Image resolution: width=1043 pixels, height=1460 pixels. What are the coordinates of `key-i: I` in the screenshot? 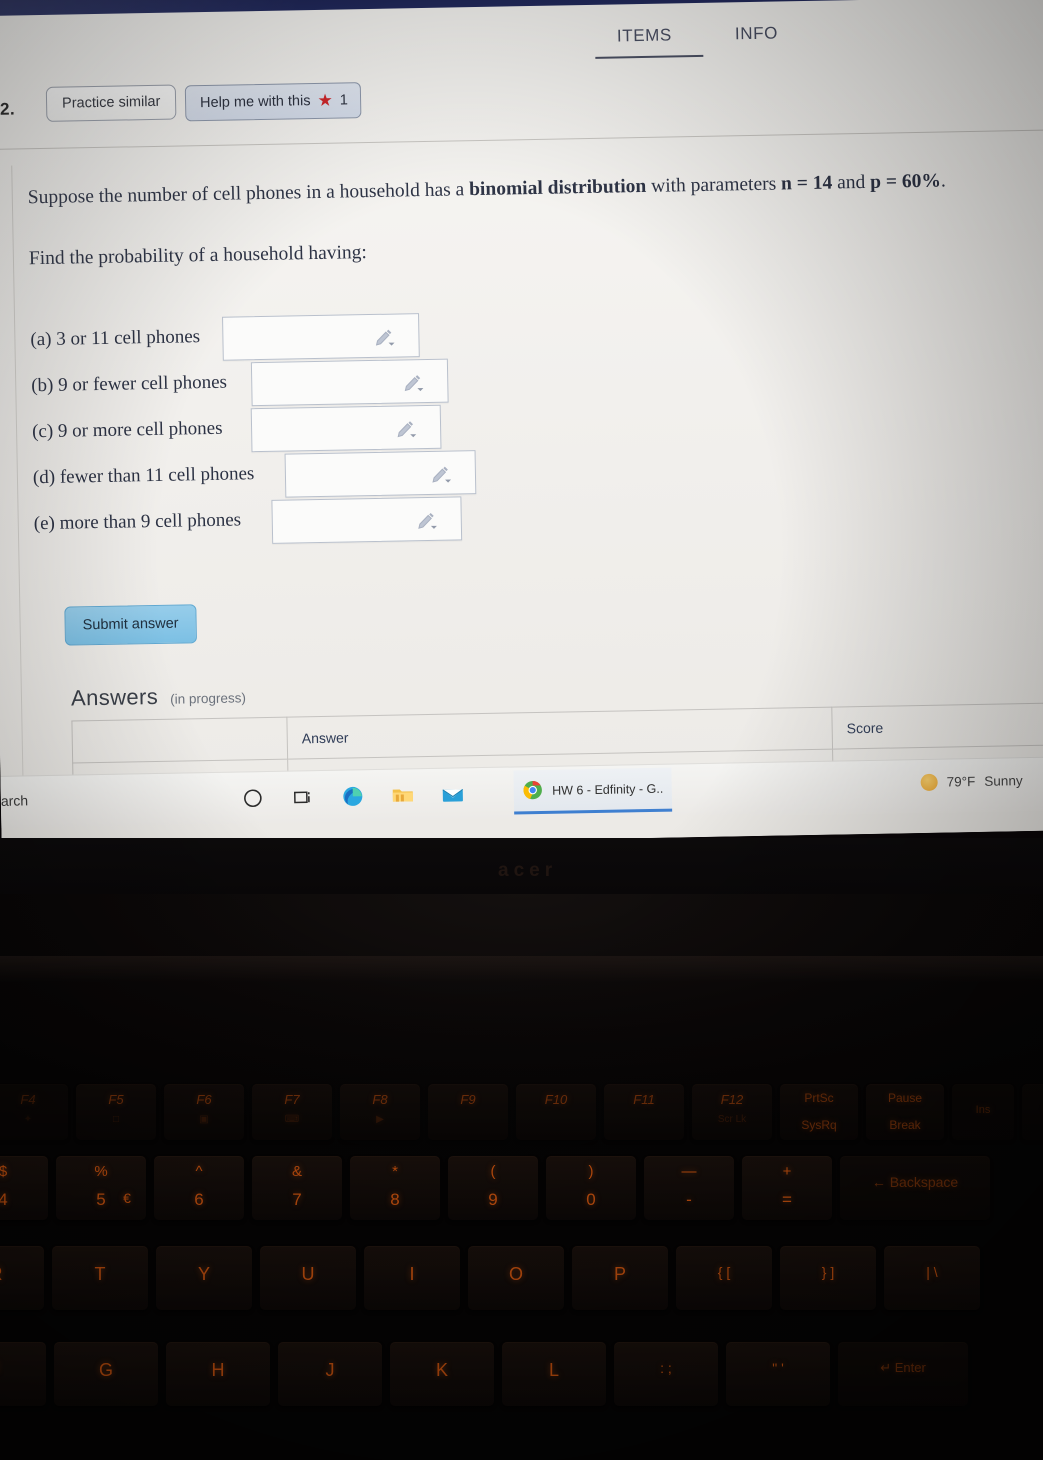 It's located at (412, 1278).